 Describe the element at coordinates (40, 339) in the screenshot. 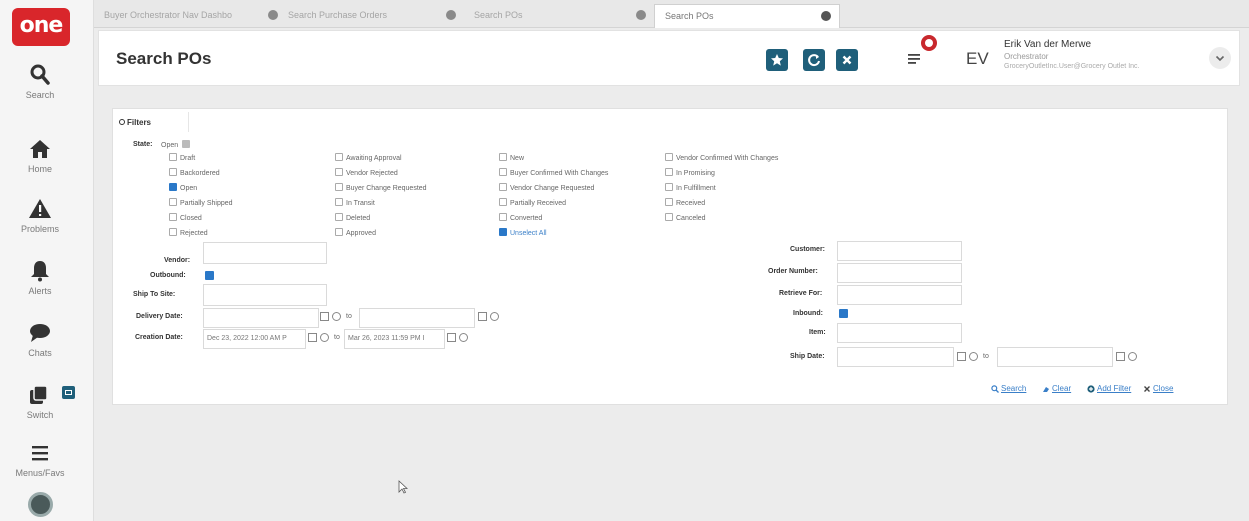

I see `sidebar-item-chats: Chats` at that location.